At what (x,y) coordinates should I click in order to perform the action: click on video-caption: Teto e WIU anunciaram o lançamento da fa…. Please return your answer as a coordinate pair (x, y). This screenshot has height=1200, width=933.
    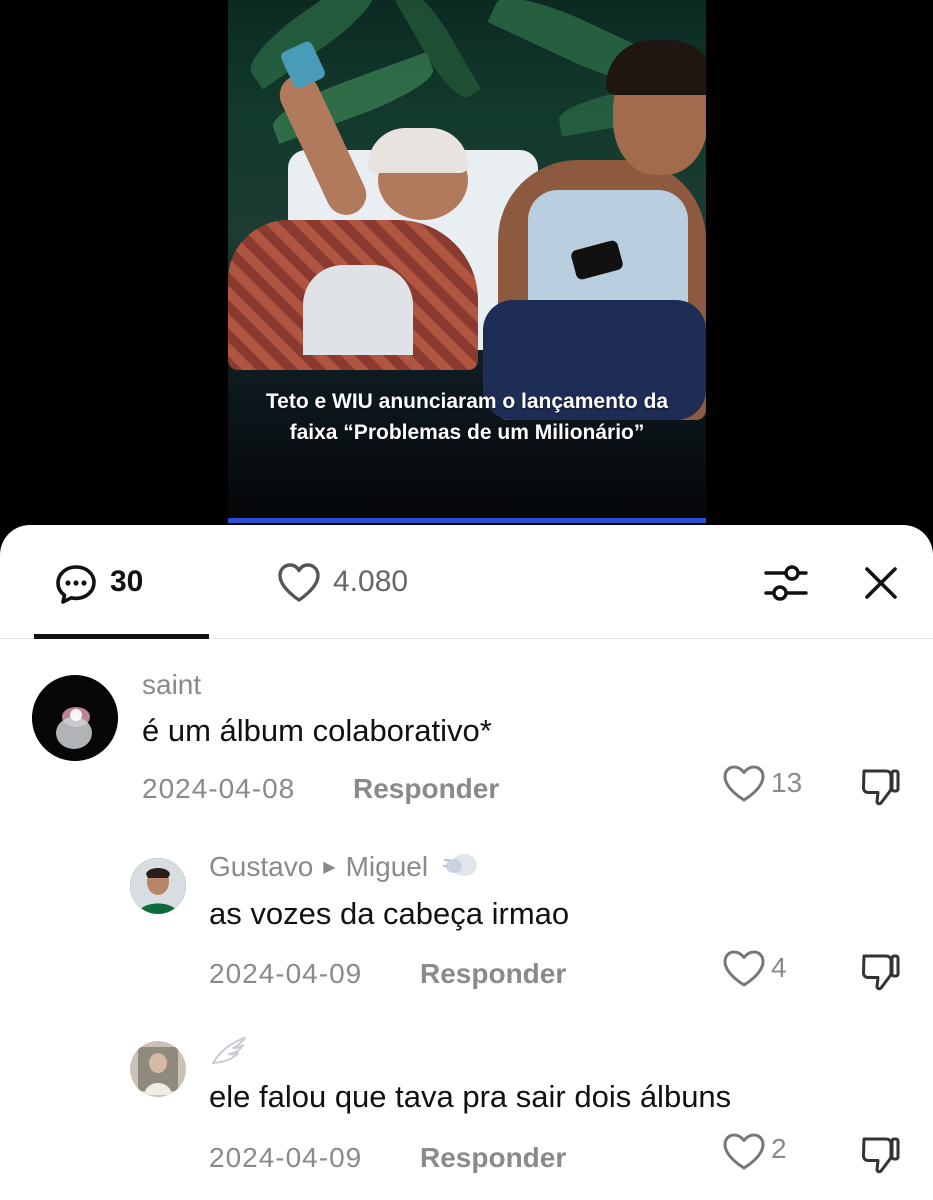
    Looking at the image, I should click on (467, 417).